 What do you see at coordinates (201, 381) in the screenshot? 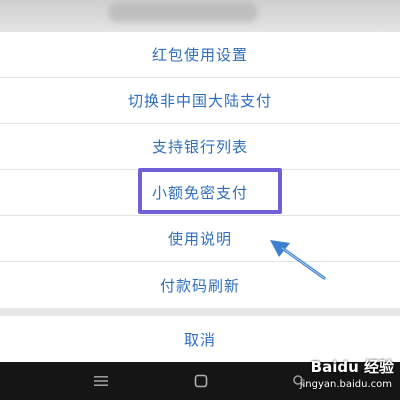
I see `home-square-icon` at bounding box center [201, 381].